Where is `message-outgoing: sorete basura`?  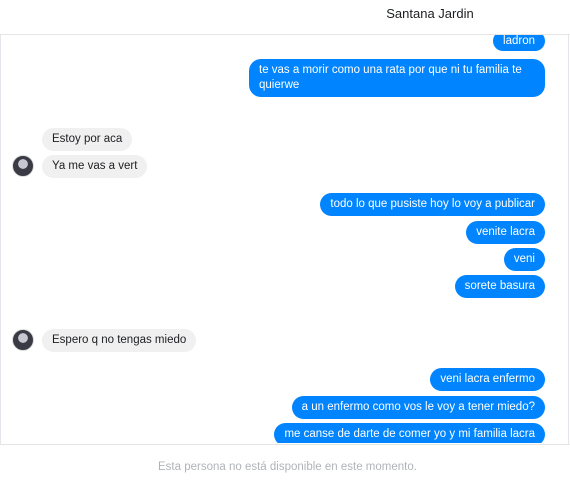 message-outgoing: sorete basura is located at coordinates (499, 286).